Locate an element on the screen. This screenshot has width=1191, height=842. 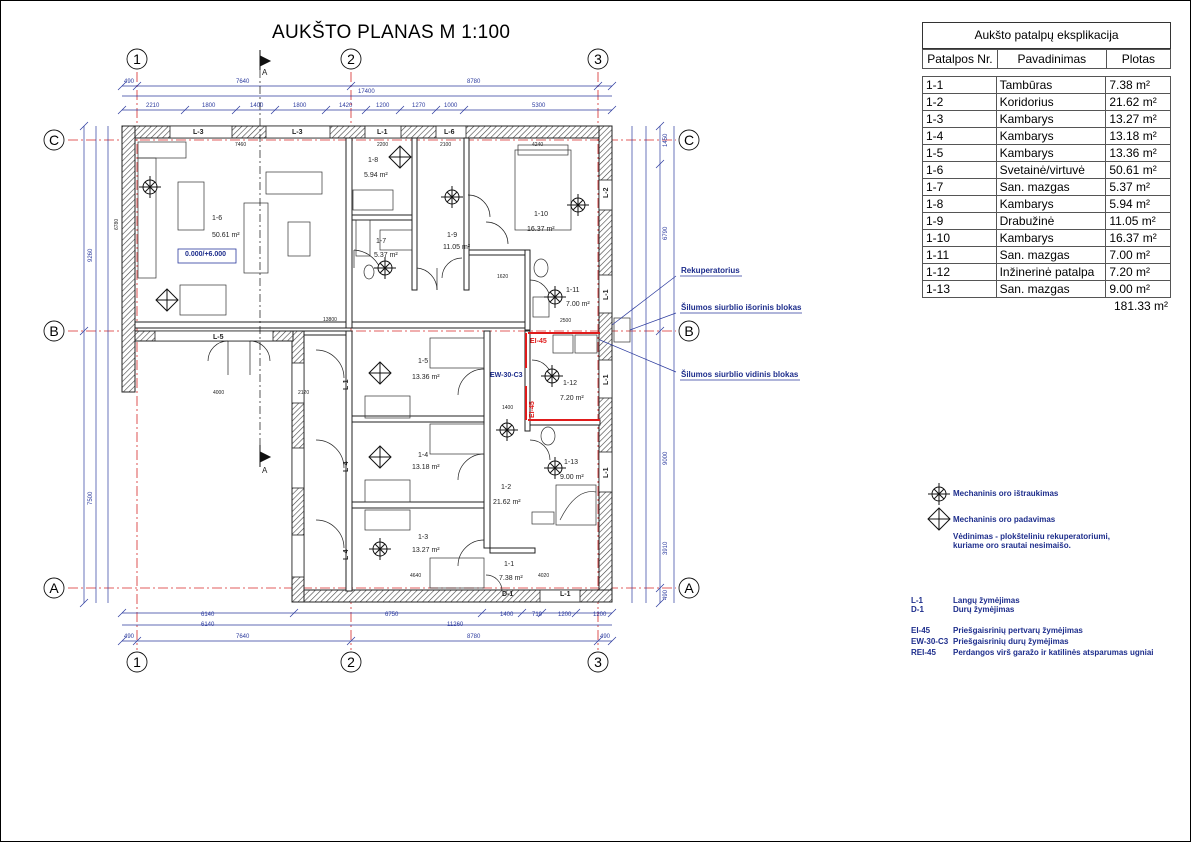
room-no: 1-6 is located at coordinates (959, 170).